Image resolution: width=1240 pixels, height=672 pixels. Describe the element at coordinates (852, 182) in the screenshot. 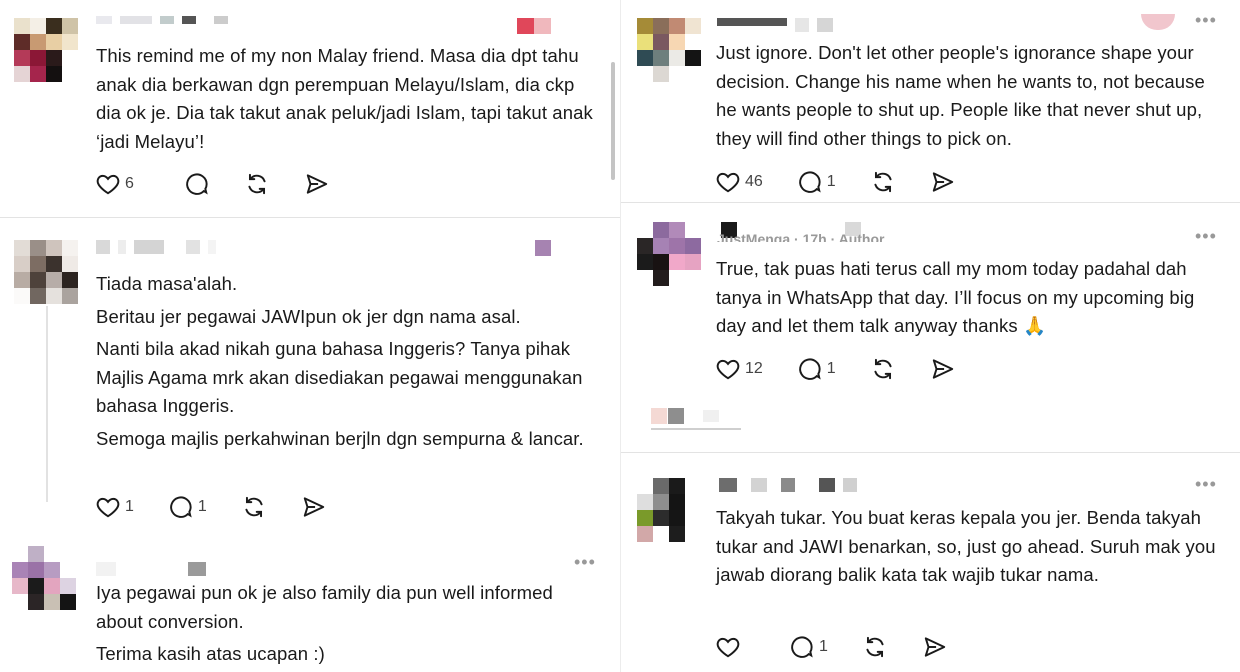

I see `action-bar: 46 1` at that location.